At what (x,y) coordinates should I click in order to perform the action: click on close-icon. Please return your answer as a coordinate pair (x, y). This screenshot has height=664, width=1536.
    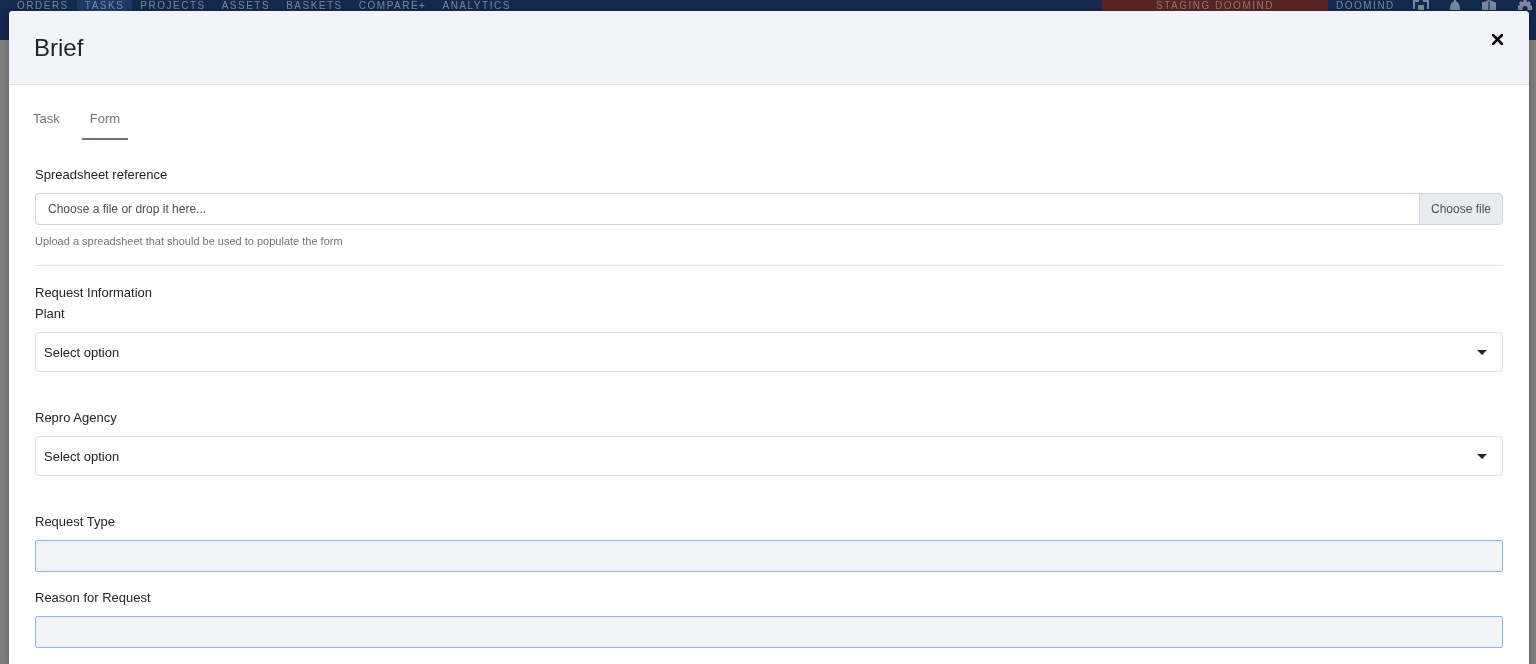
    Looking at the image, I should click on (1497, 39).